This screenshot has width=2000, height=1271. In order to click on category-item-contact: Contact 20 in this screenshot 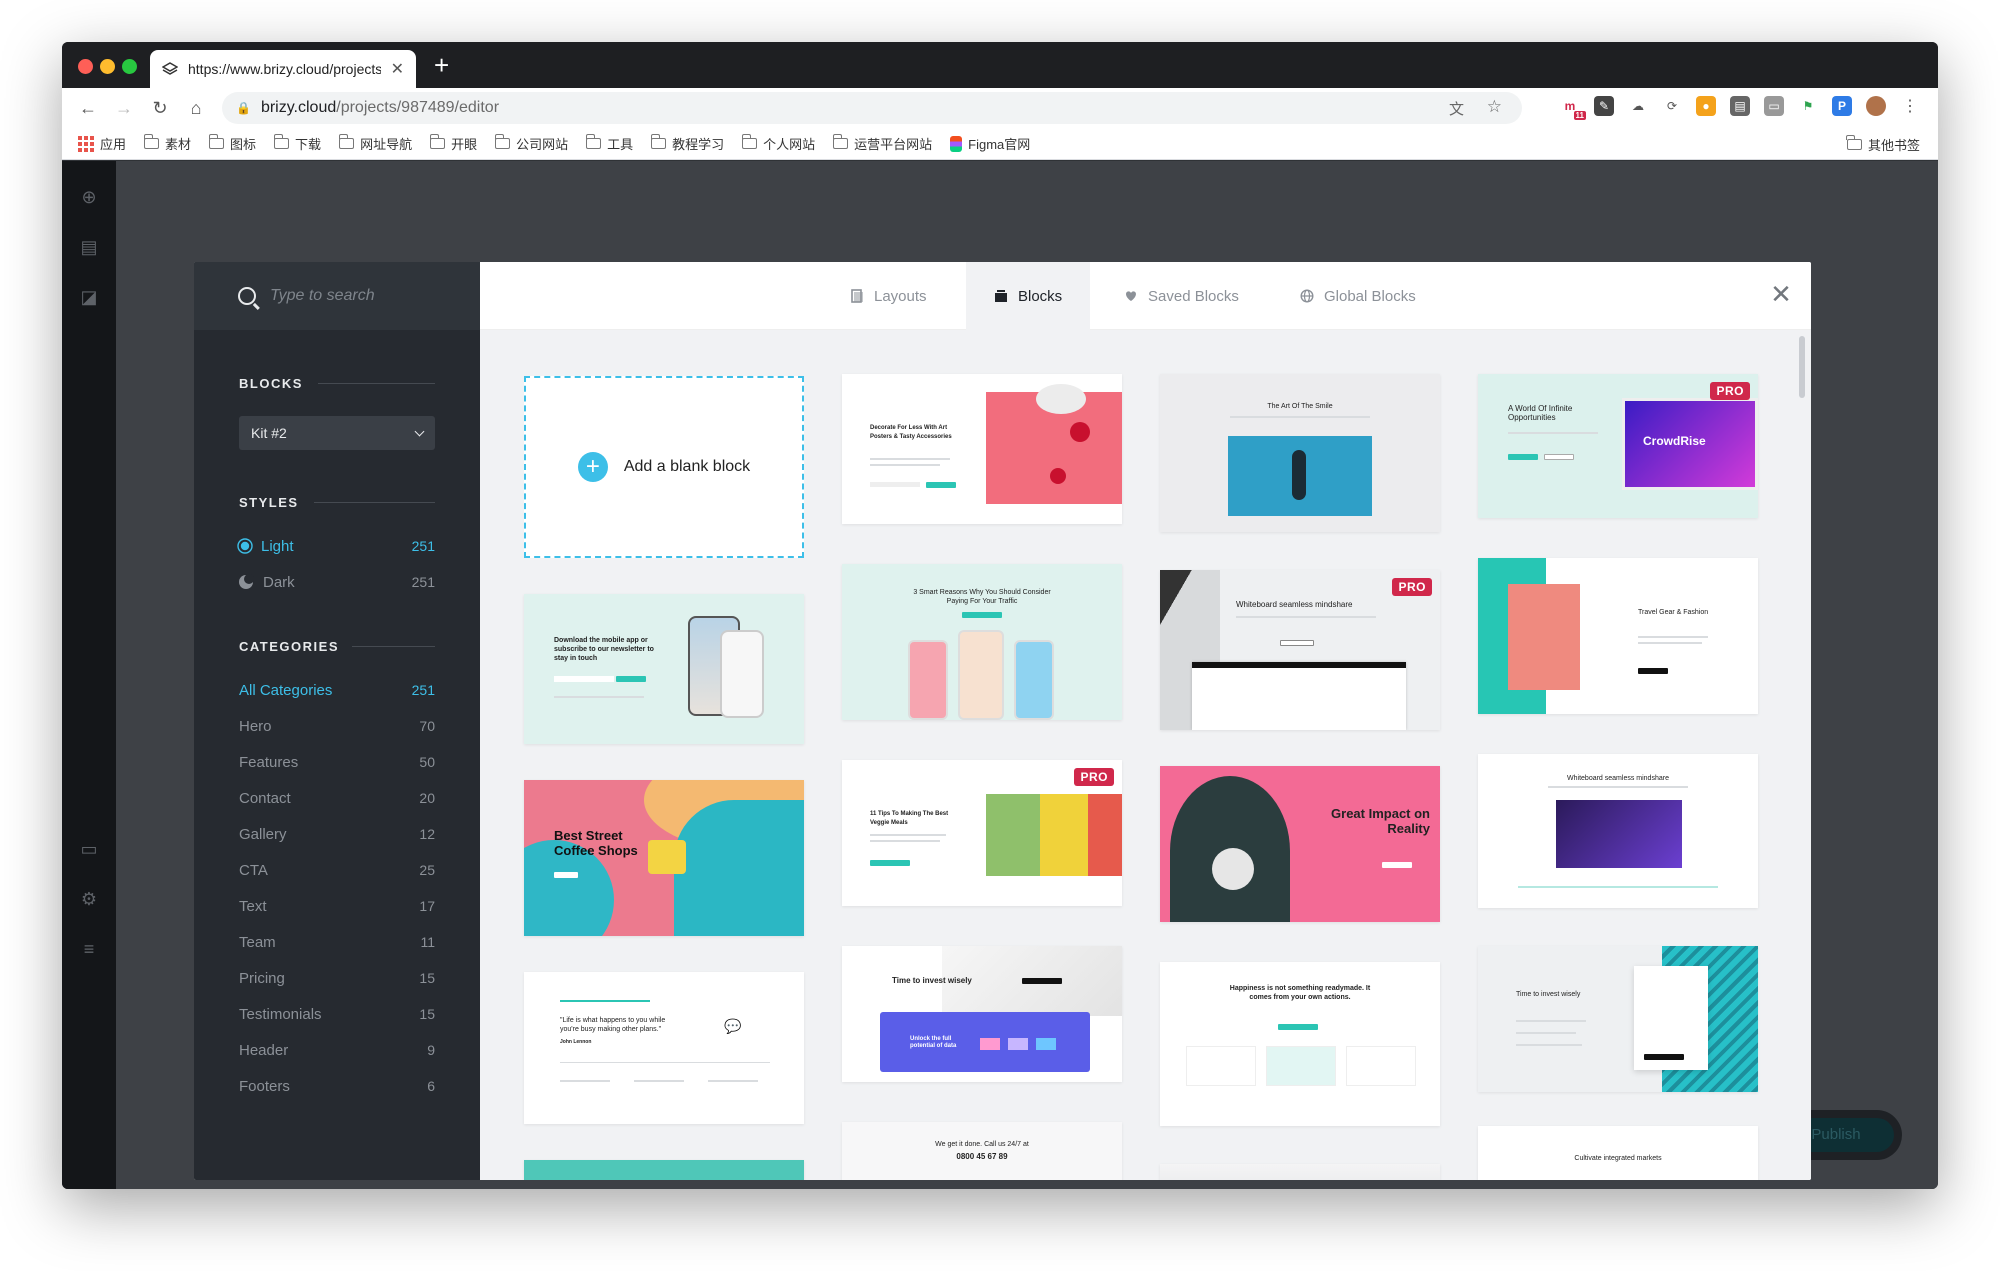, I will do `click(337, 798)`.